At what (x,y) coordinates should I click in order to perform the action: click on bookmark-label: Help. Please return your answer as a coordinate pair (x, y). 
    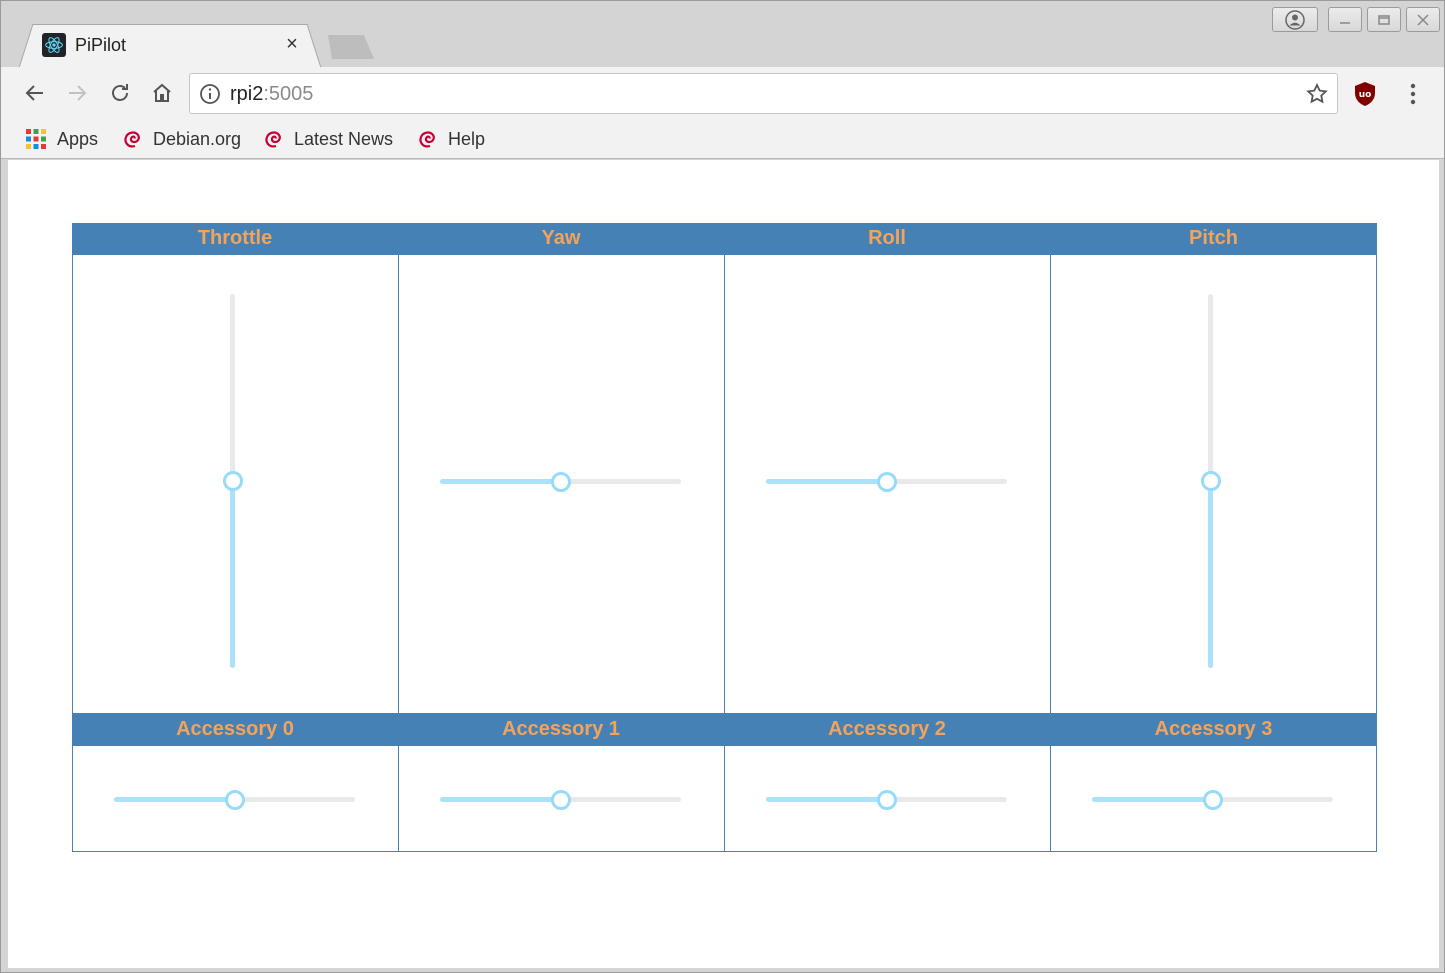
    Looking at the image, I should click on (467, 138).